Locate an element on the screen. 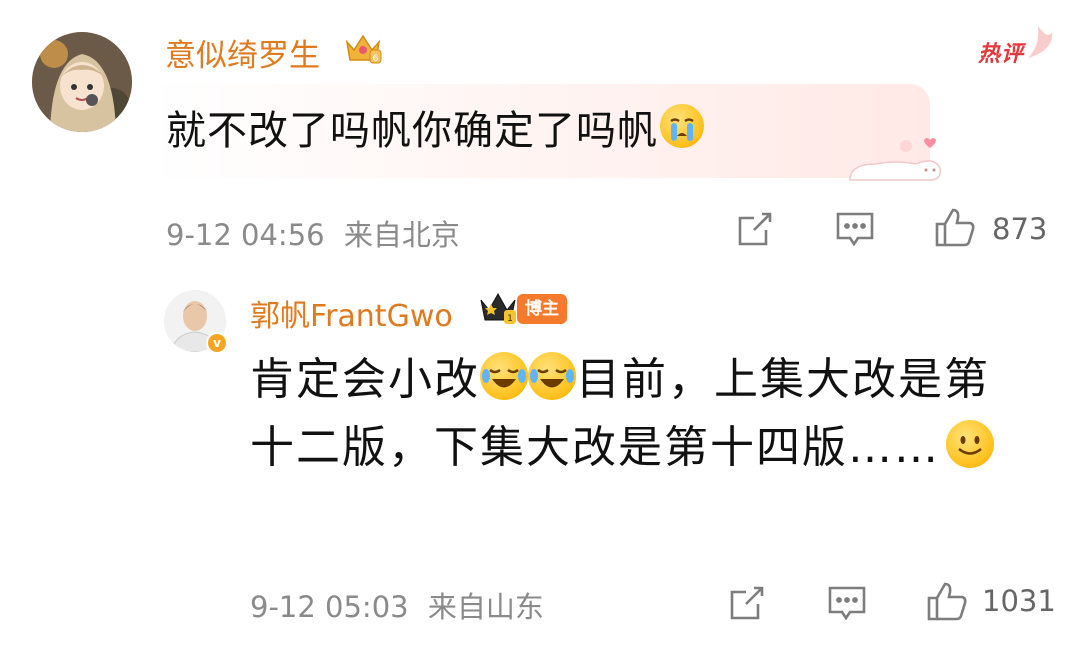 The image size is (1080, 652). like-count: 1031 is located at coordinates (1019, 601).